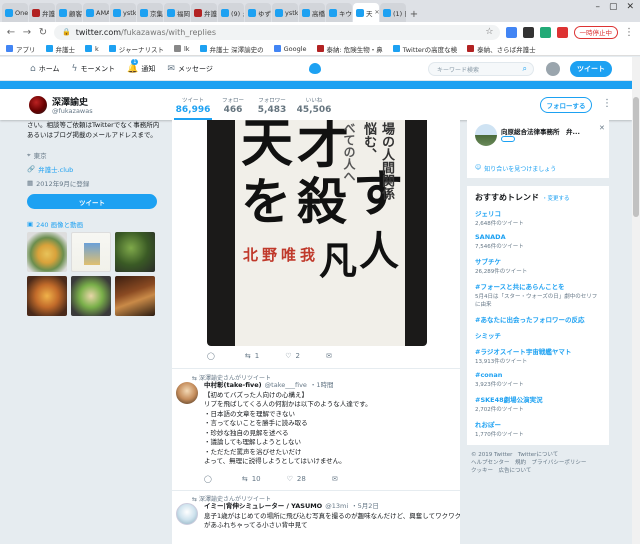 This screenshot has width=640, height=544. I want to click on trend-name: #フォースと共にあらんことを, so click(538, 286).